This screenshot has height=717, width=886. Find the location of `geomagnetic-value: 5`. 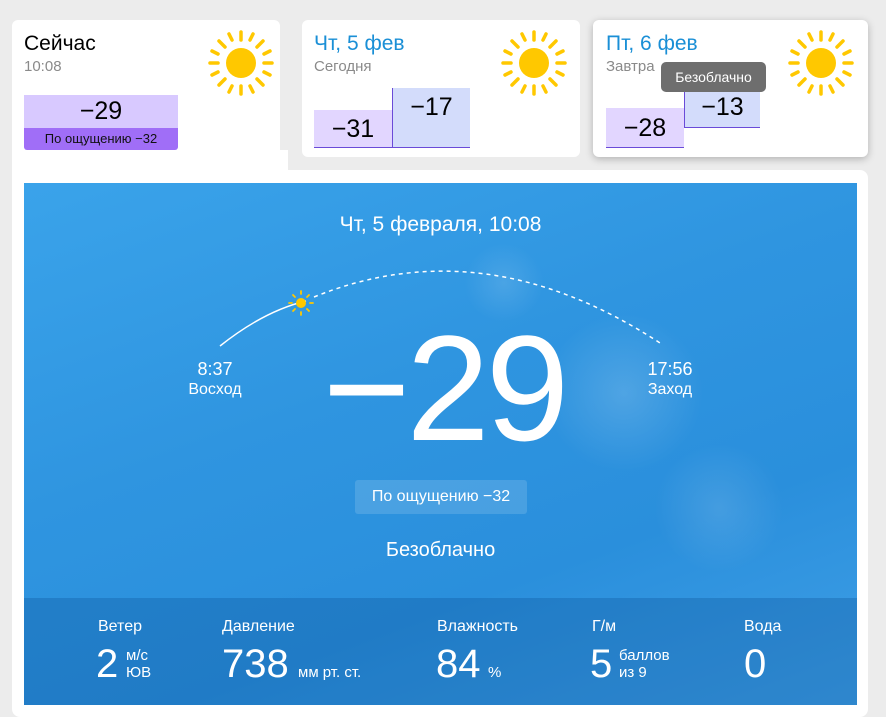

geomagnetic-value: 5 is located at coordinates (601, 664).